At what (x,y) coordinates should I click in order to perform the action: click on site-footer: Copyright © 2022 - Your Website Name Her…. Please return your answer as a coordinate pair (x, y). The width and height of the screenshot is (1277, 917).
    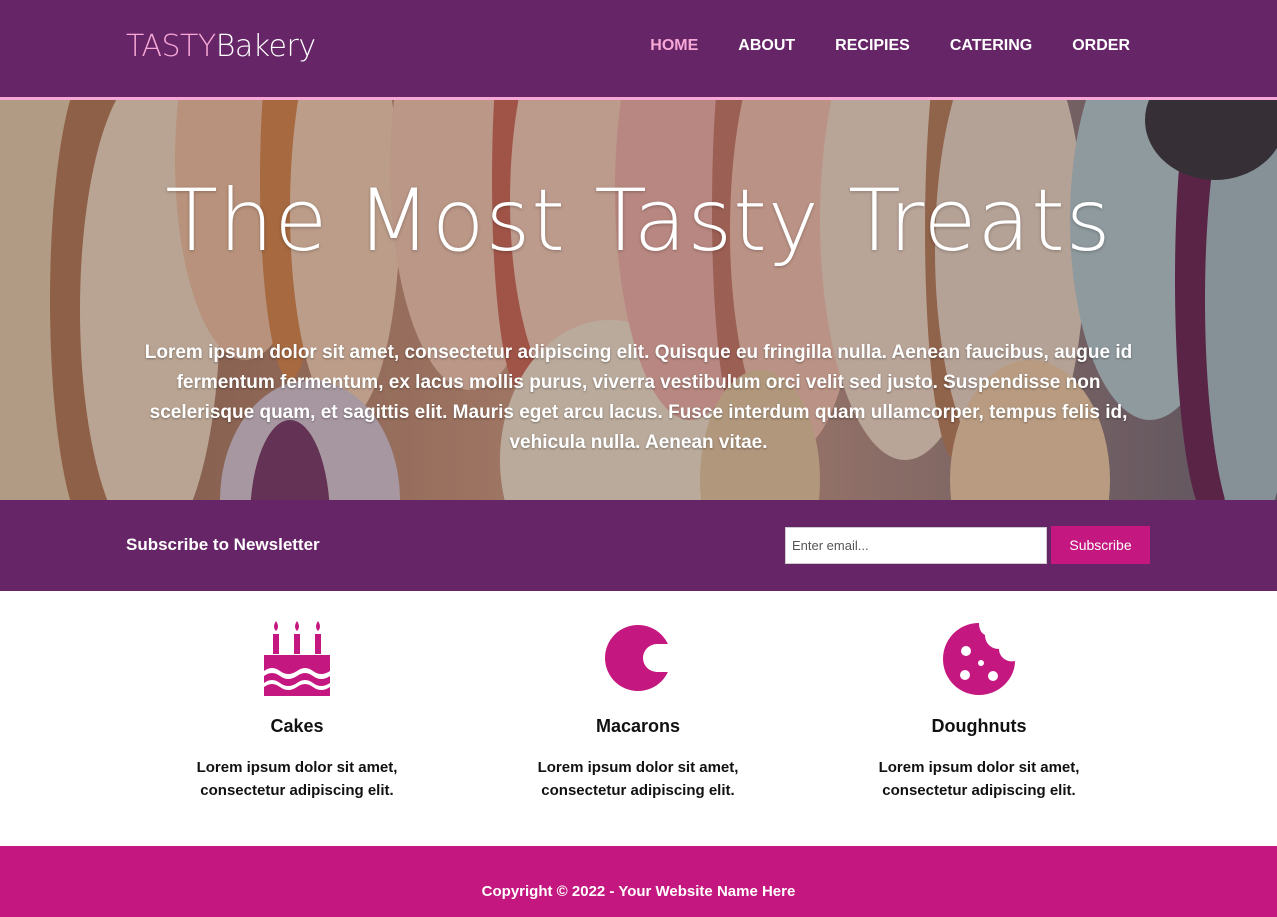
    Looking at the image, I should click on (638, 881).